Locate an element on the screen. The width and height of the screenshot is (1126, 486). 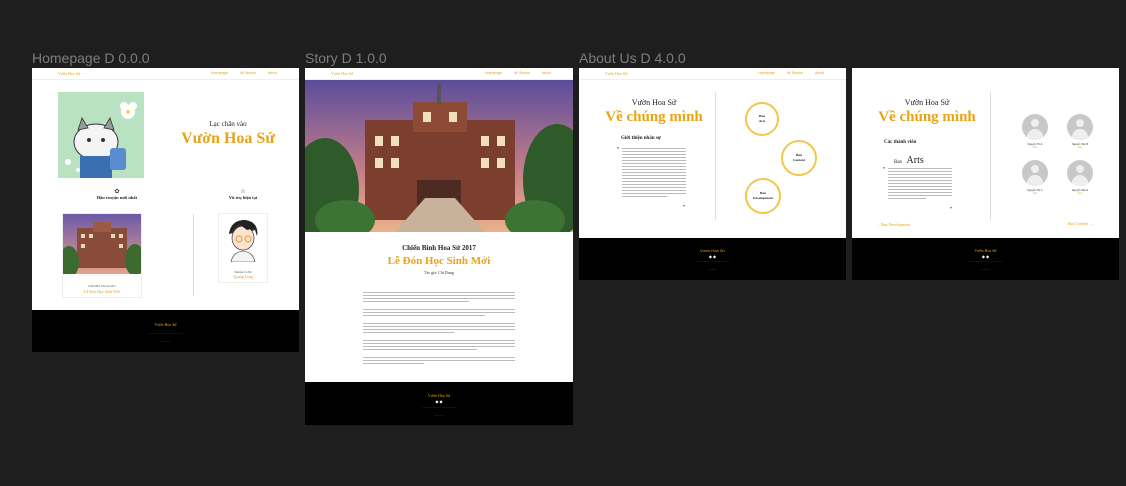
latest-card-title: Lễ Đón Học Sinh Mới is located at coordinates (102, 291).